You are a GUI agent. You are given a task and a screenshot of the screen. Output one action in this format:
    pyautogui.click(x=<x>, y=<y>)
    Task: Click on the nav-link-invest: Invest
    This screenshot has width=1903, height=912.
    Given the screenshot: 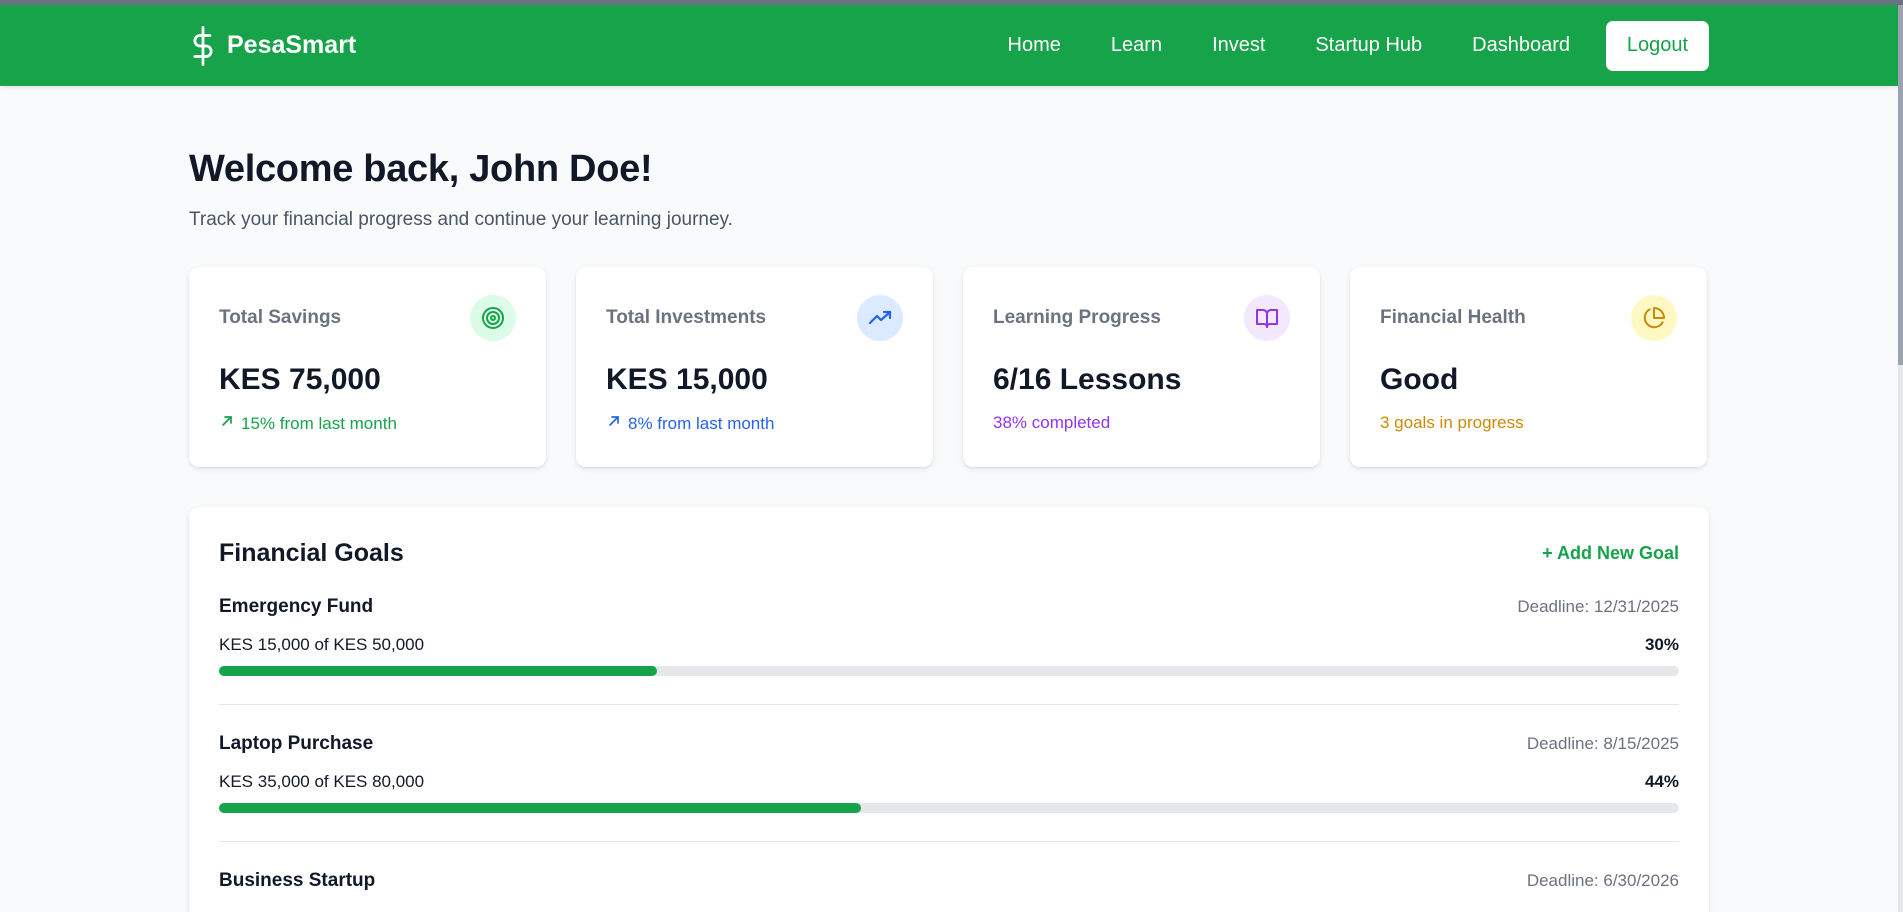 What is the action you would take?
    pyautogui.click(x=1238, y=45)
    